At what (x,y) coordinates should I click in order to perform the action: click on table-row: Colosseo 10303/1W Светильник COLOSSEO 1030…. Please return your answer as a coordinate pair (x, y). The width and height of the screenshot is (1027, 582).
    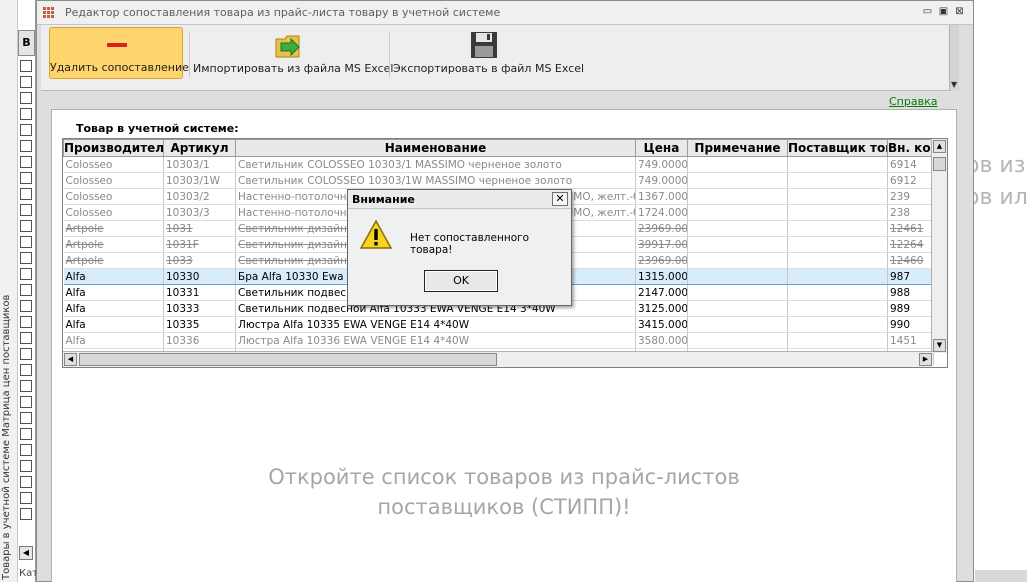
    Looking at the image, I should click on (498, 180).